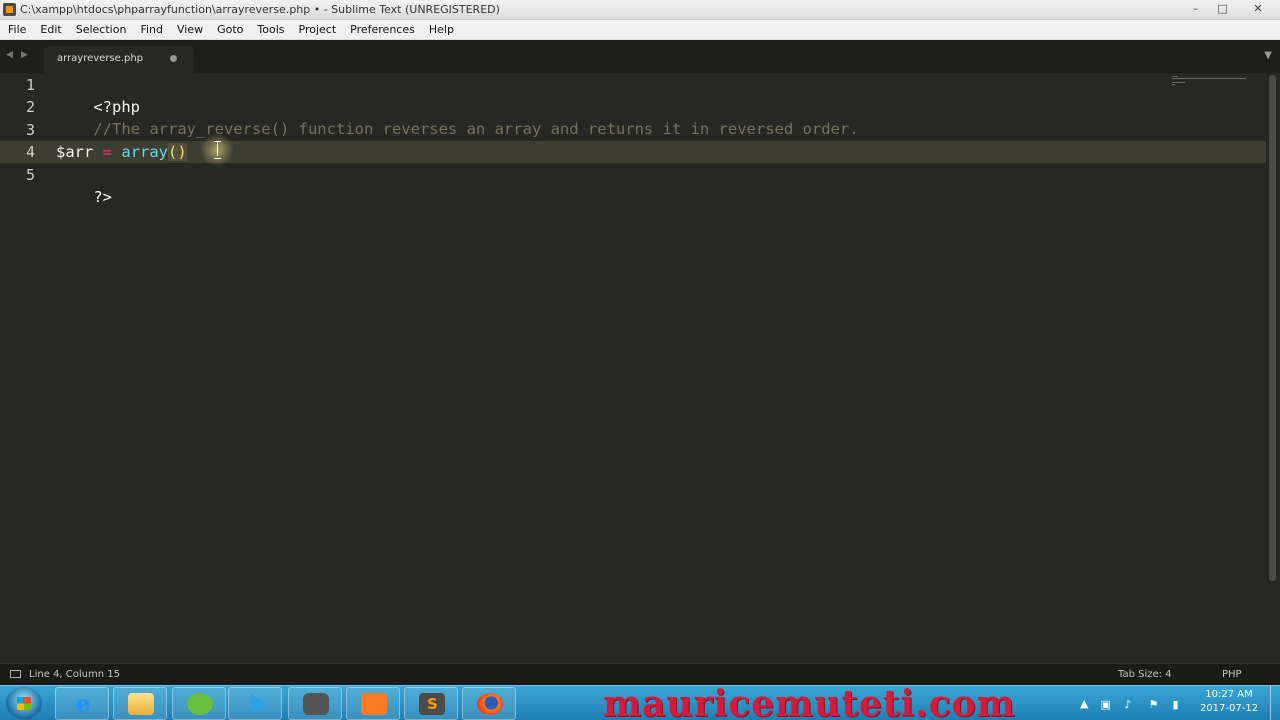 This screenshot has height=720, width=1280. I want to click on sublime-text-icon, so click(432, 704).